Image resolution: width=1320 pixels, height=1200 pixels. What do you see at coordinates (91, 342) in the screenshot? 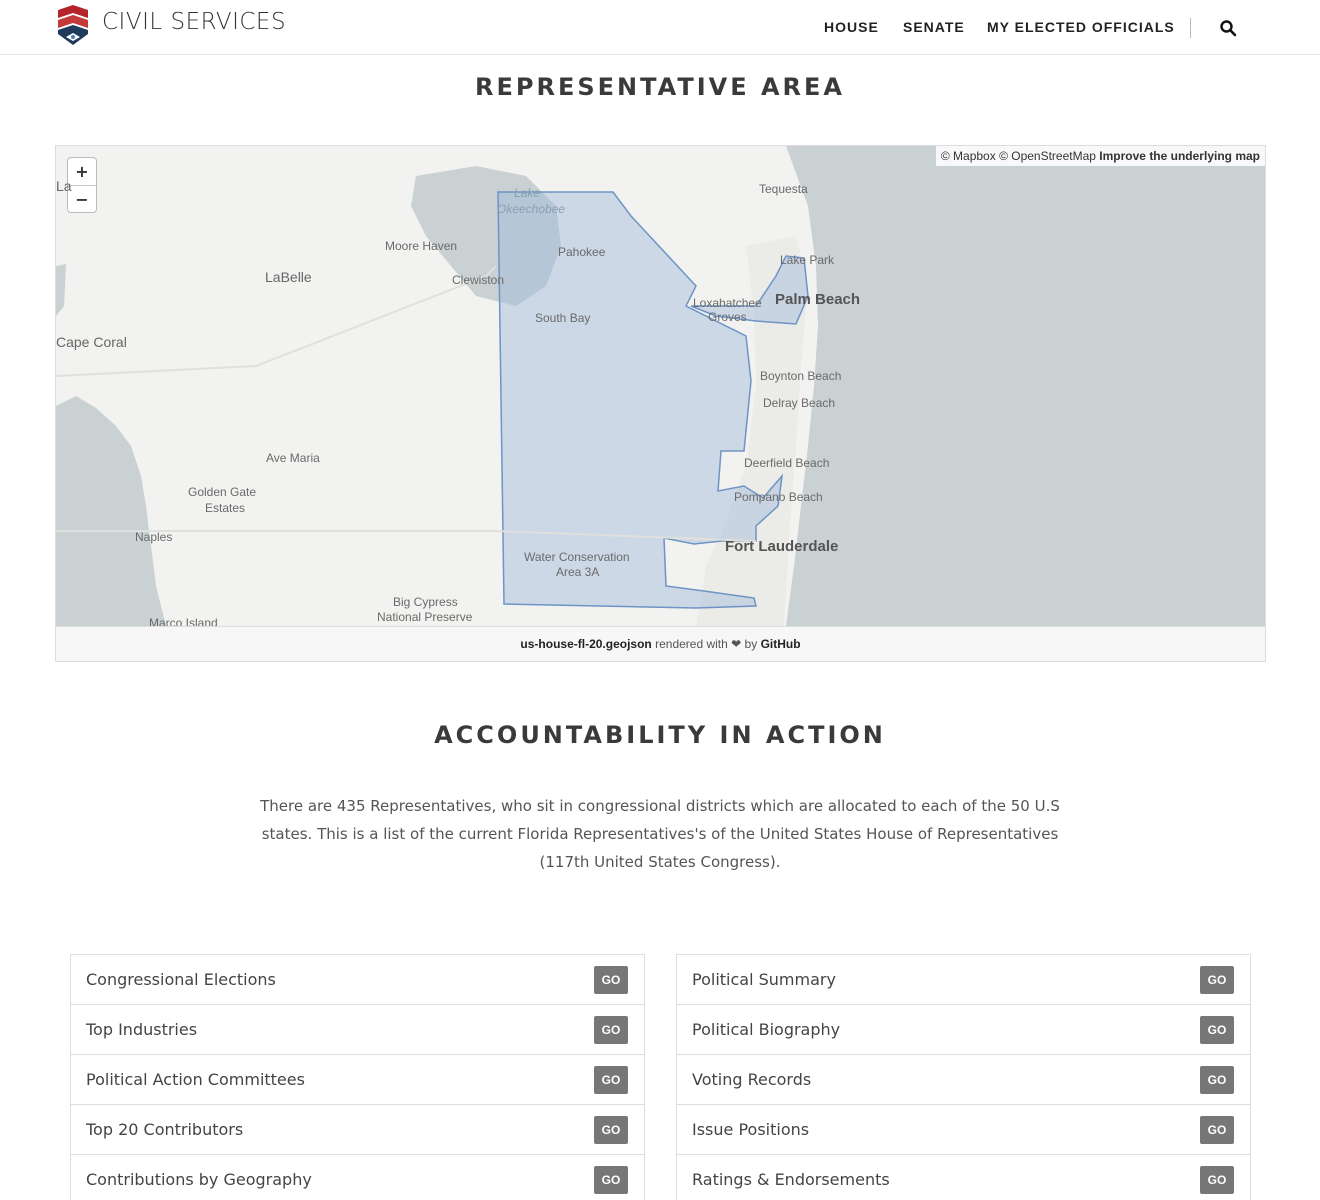
I see `map-label-cape-coral: Cape Coral` at bounding box center [91, 342].